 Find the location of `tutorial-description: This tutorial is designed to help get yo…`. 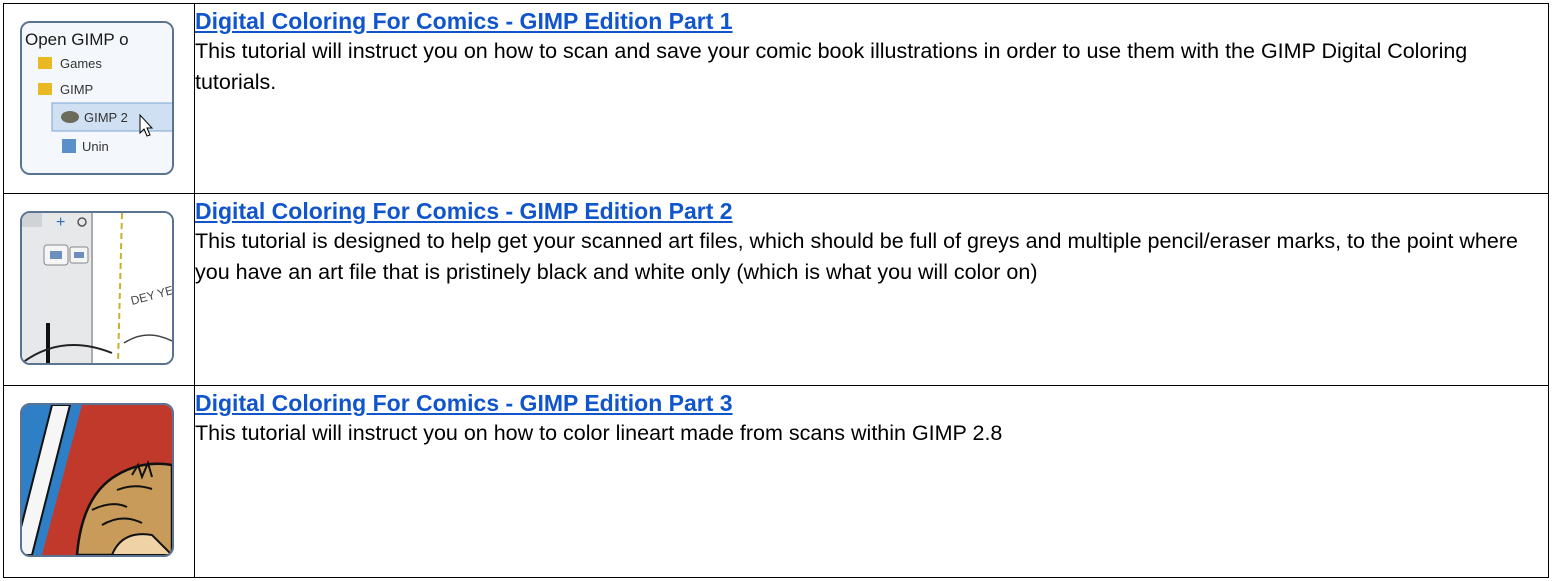

tutorial-description: This tutorial is designed to help get yo… is located at coordinates (856, 256).